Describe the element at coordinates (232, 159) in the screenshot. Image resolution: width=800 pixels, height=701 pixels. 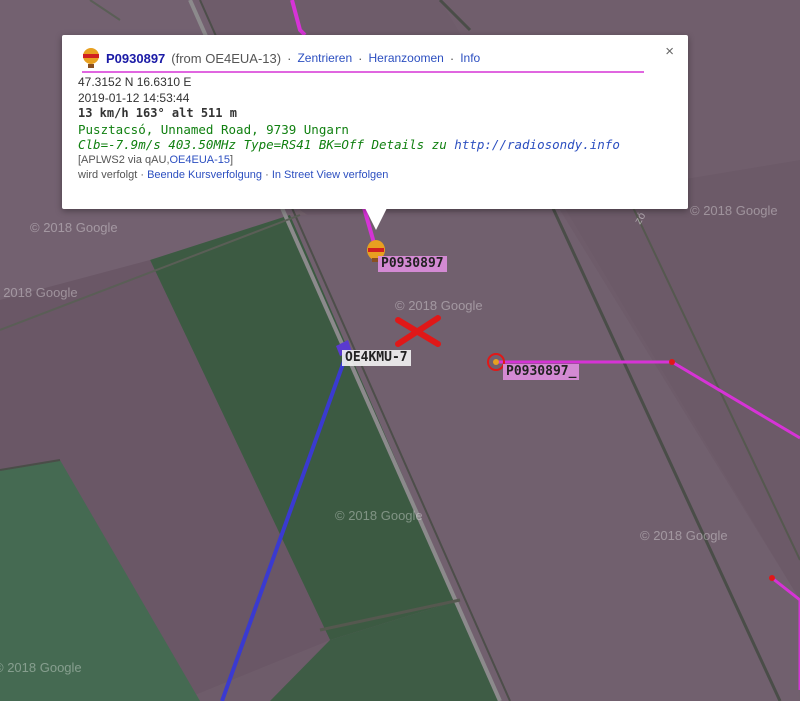
I see `path-suffix: ]` at that location.